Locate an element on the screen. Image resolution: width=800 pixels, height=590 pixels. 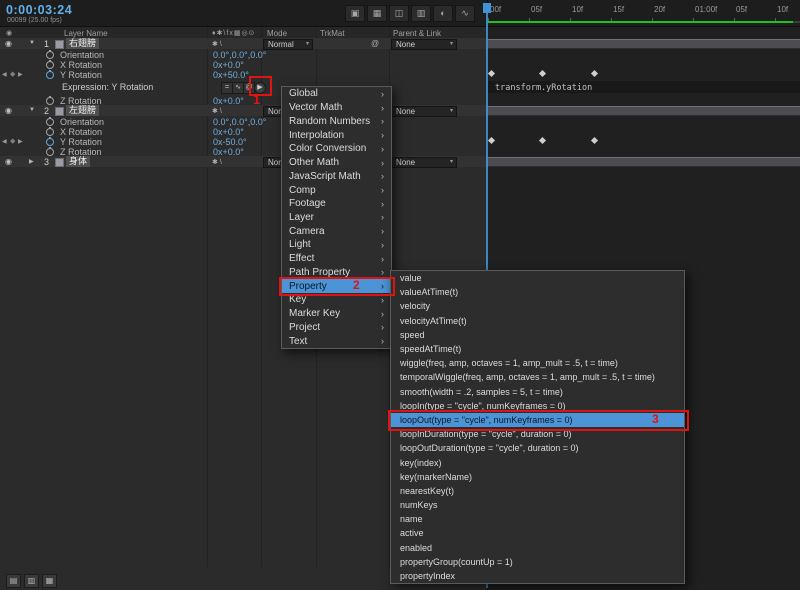
layer-row: ◉ ▶ 3 身体 ✱\ Normal▾ @ None▾ is located at coordinates (400, 162).